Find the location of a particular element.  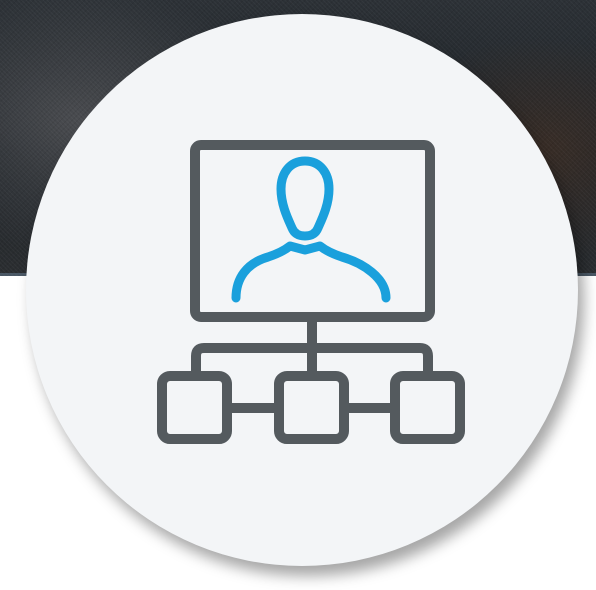

org-node-center-icon is located at coordinates (311, 407).